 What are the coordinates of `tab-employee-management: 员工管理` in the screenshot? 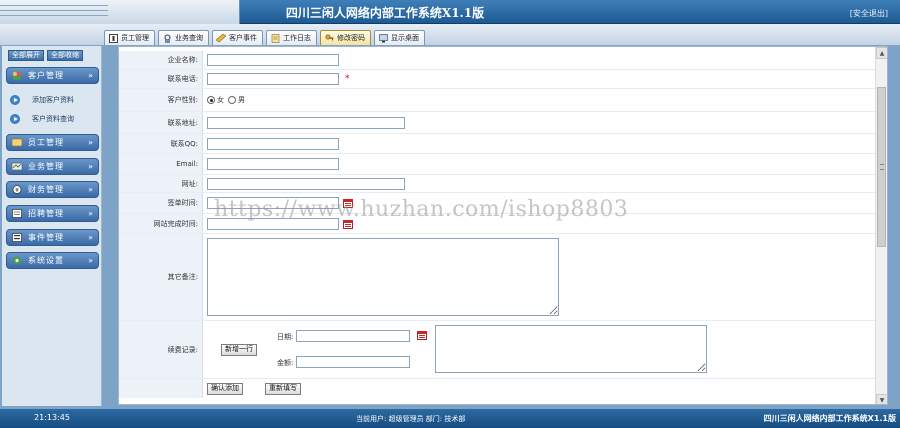 It's located at (129, 37).